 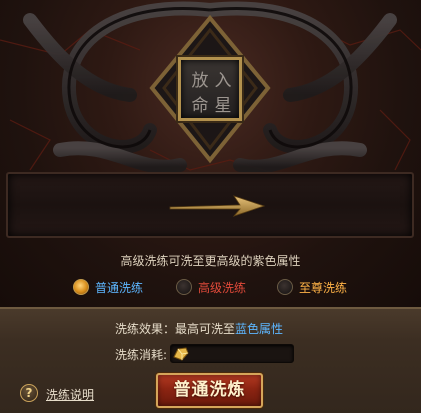 What do you see at coordinates (200, 106) in the screenshot?
I see `slot-char-3: 命` at bounding box center [200, 106].